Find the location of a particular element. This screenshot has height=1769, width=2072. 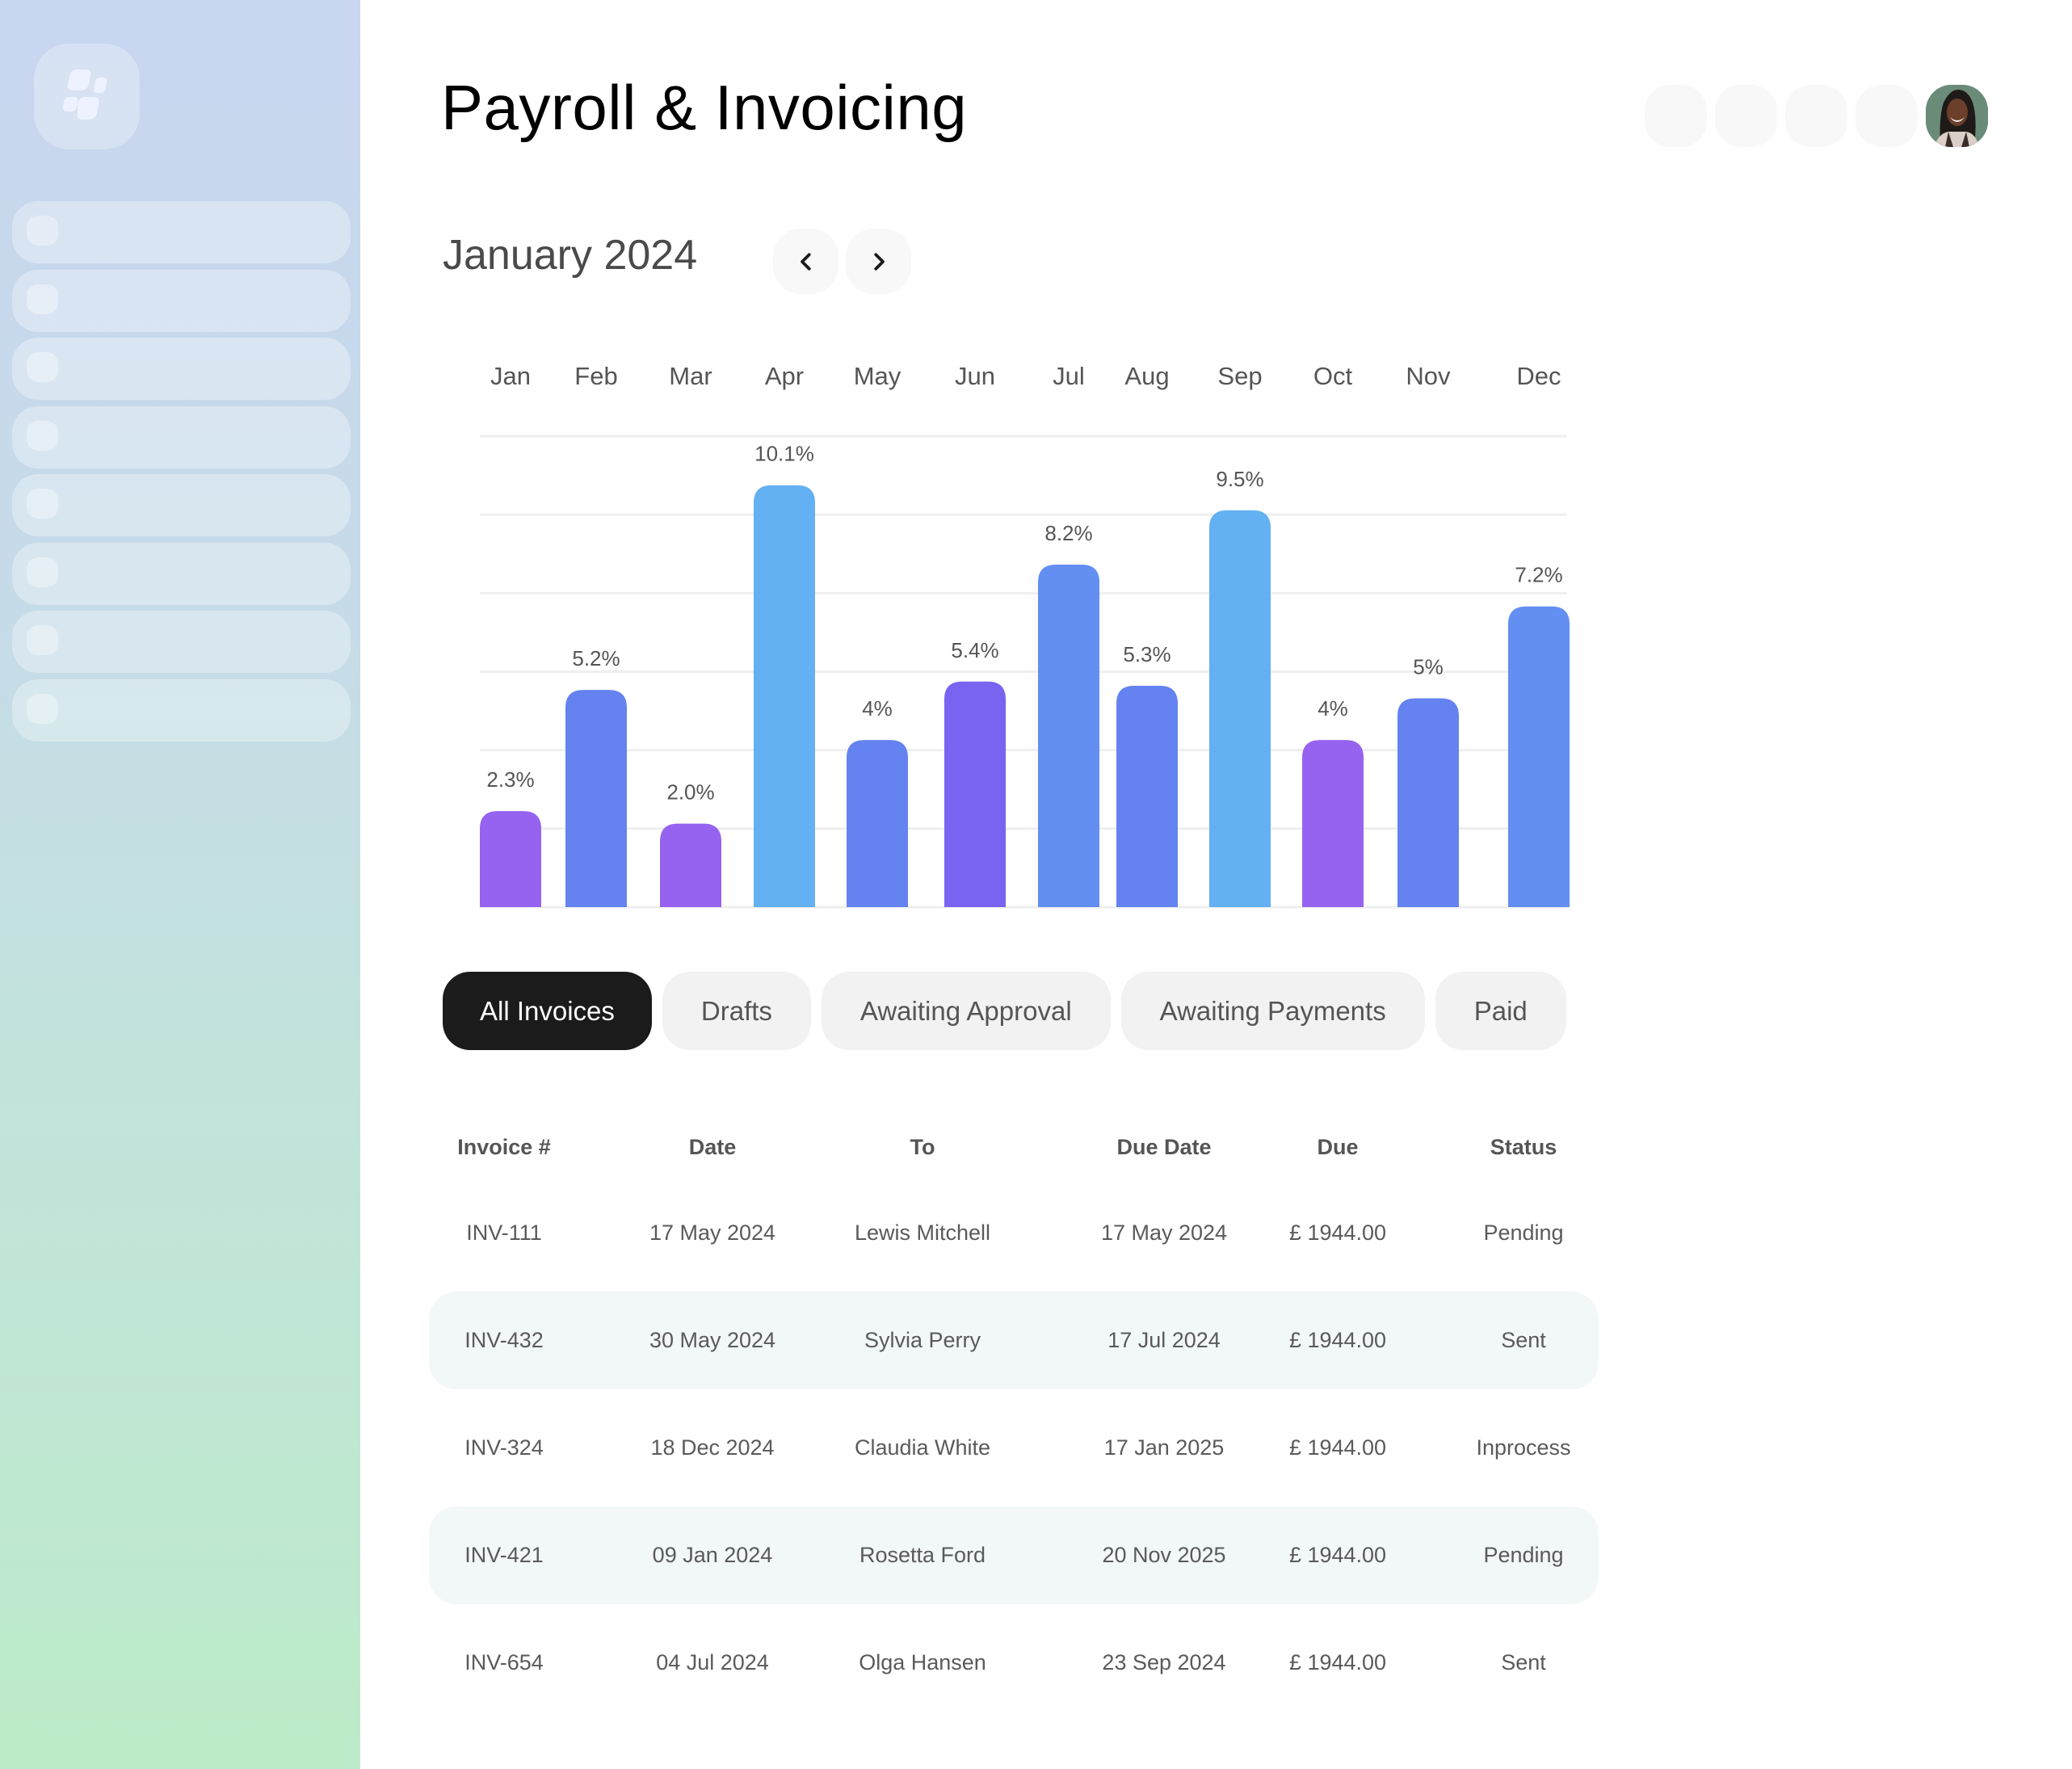

month-label: May is located at coordinates (878, 376).